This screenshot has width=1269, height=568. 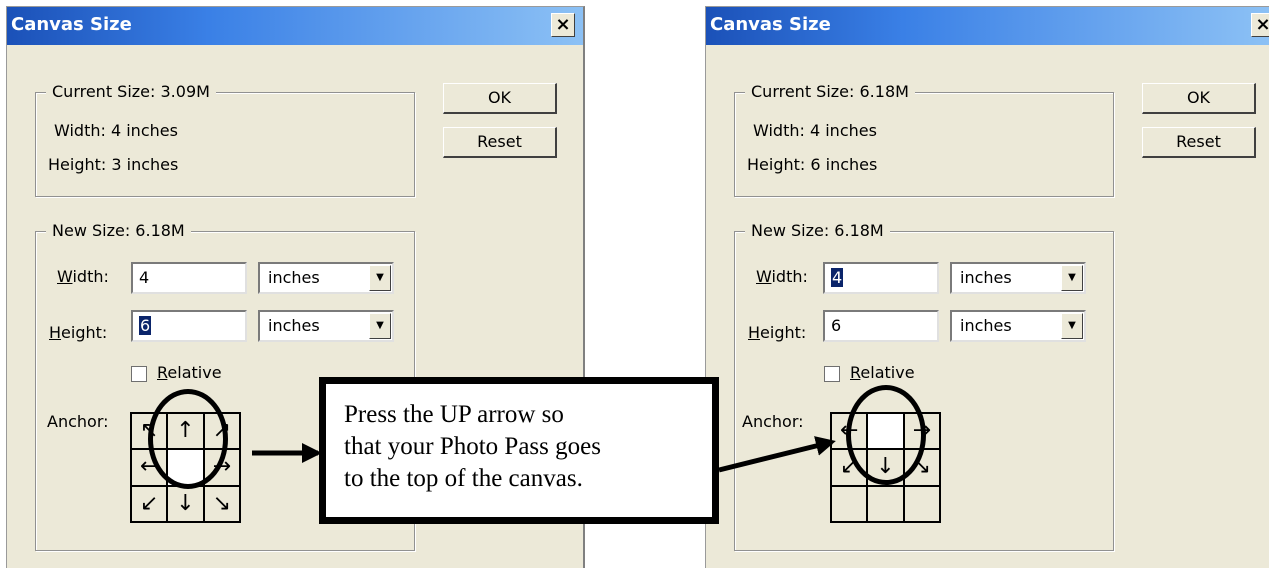 I want to click on height-value: 6, so click(x=836, y=325).